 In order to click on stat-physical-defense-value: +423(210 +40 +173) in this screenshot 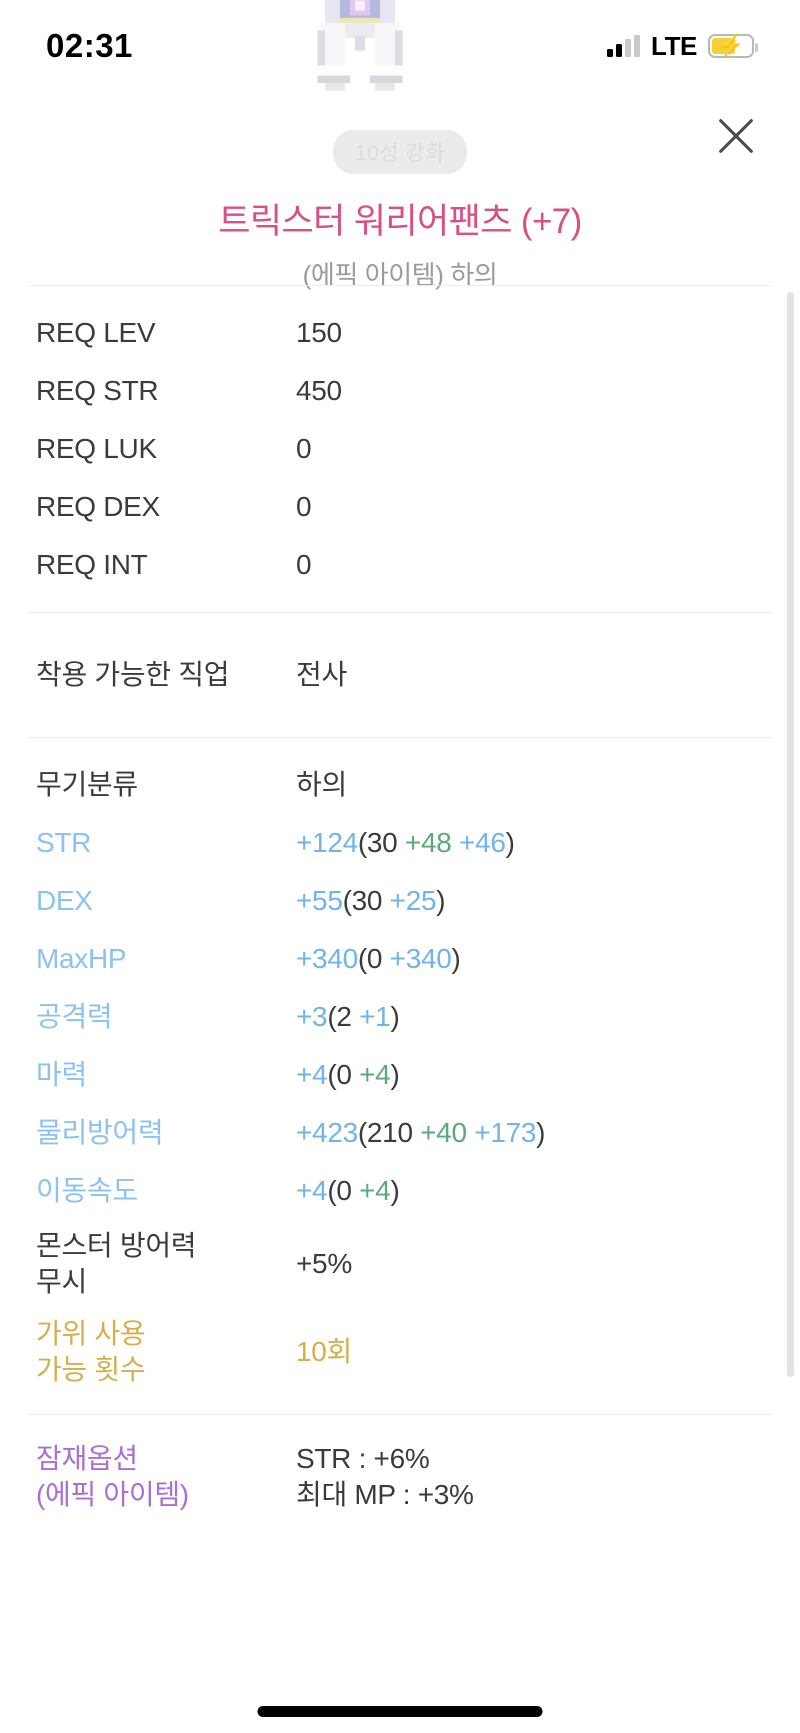, I will do `click(421, 1133)`.